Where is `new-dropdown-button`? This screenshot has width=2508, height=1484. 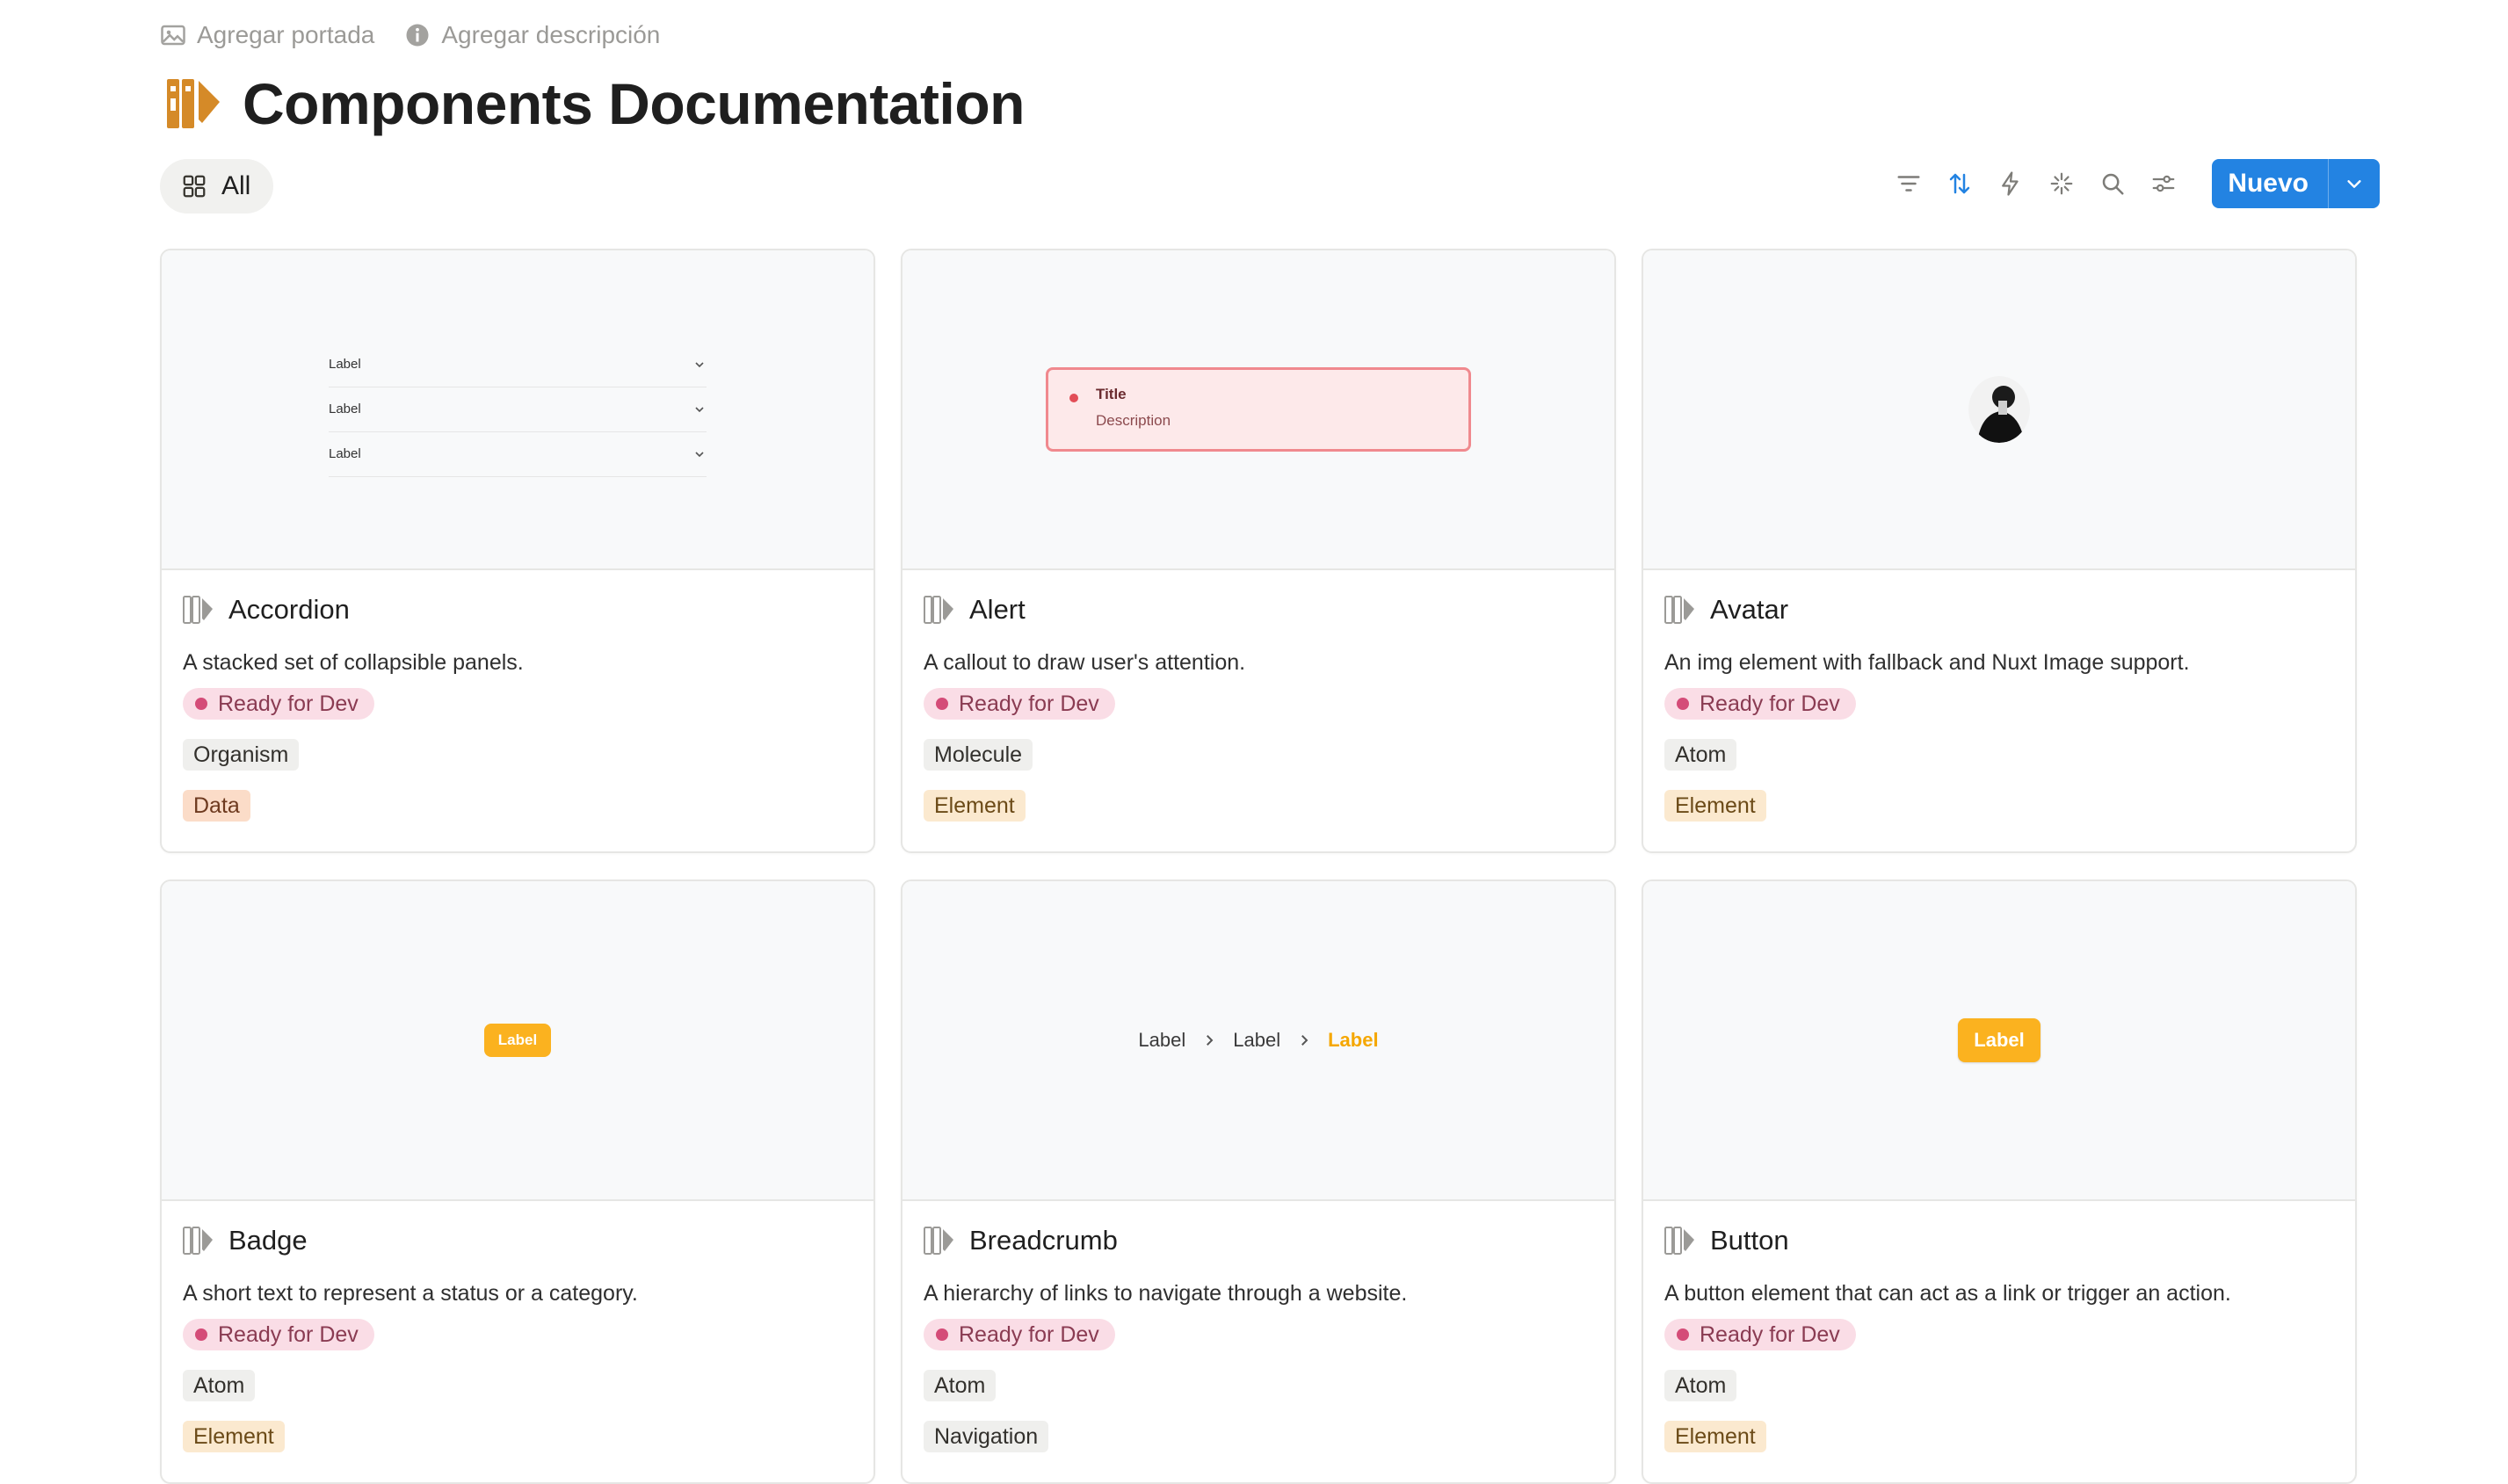
new-dropdown-button is located at coordinates (2354, 183).